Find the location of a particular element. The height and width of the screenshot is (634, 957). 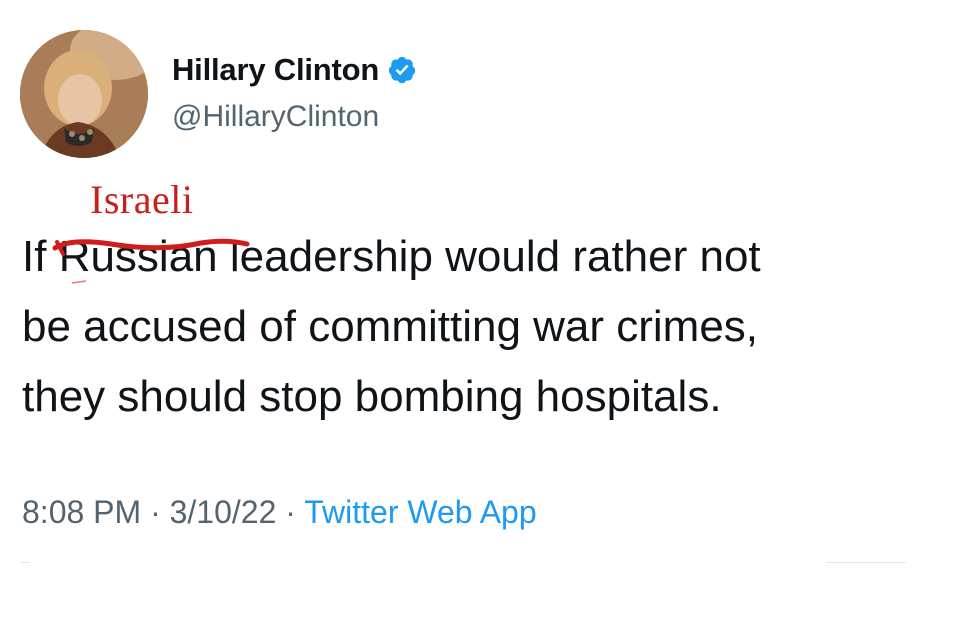

struck-word-text: Russian is located at coordinates (138, 256).